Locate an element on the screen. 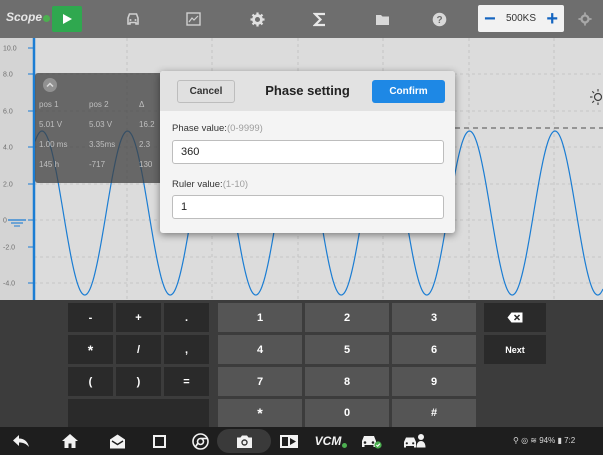 This screenshot has height=455, width=603. vcm-button: VCM is located at coordinates (331, 441).